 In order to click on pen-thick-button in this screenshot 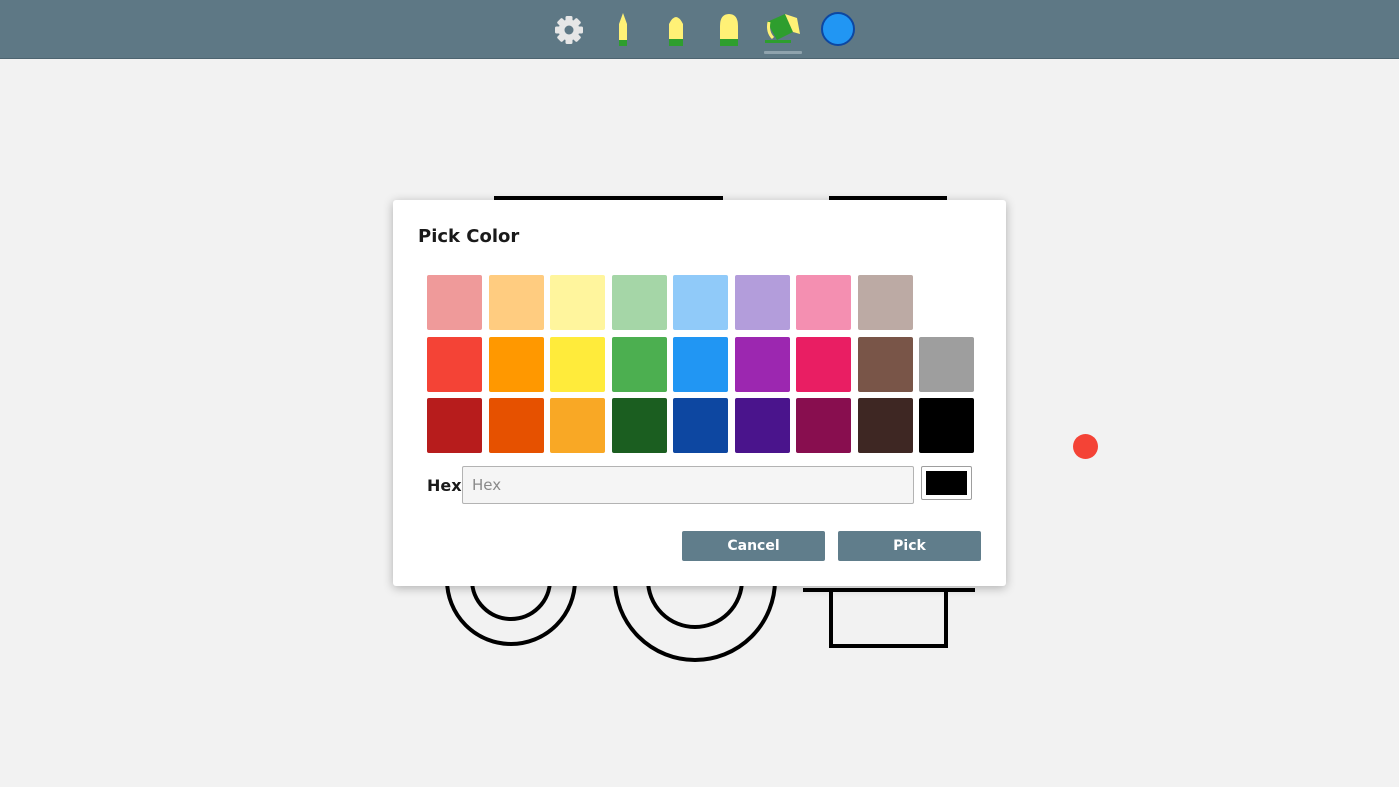, I will do `click(729, 29)`.